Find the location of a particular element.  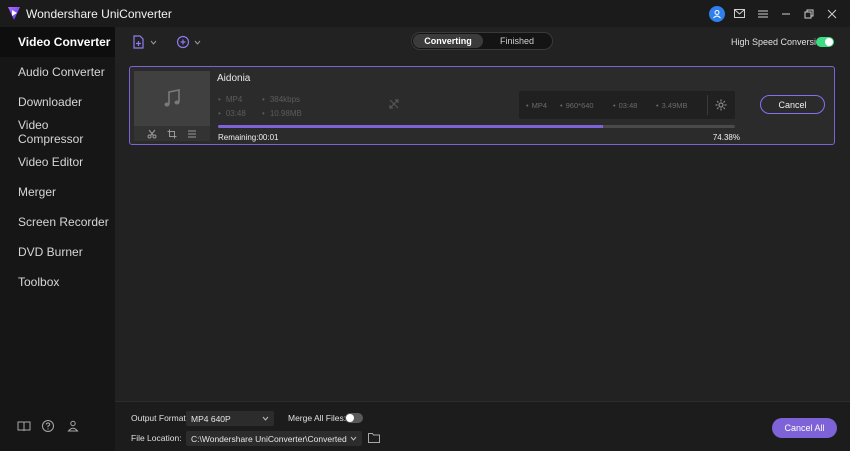

sidebar-item-screen-recorder: Screen Recorder is located at coordinates (57, 222).